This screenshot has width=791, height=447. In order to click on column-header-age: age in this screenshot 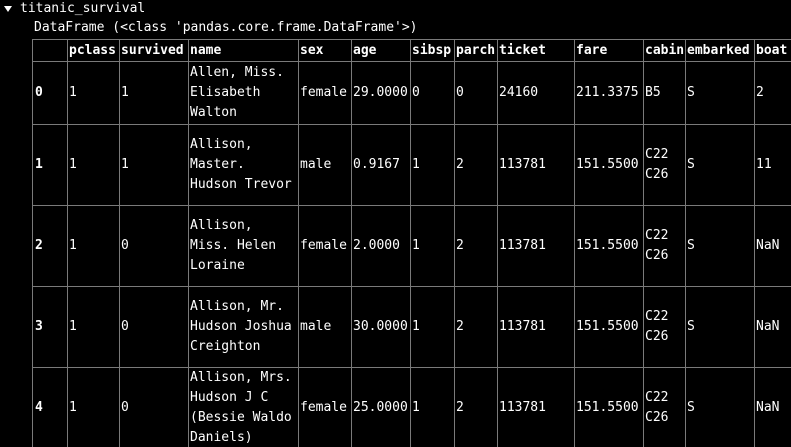, I will do `click(381, 50)`.